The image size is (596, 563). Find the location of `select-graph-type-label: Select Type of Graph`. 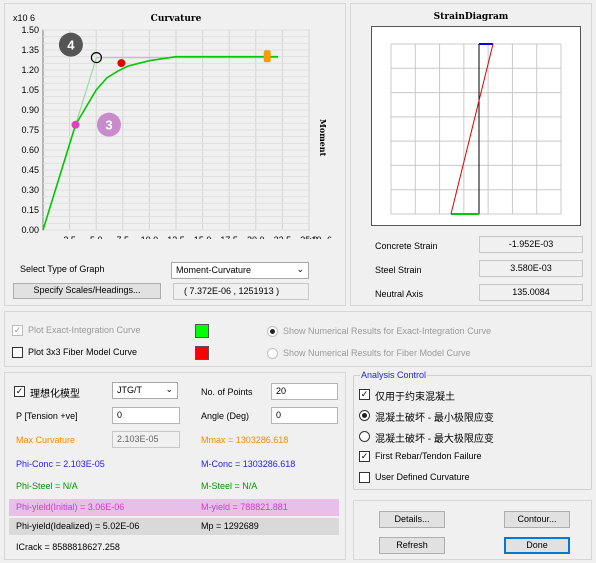

select-graph-type-label: Select Type of Graph is located at coordinates (62, 269).